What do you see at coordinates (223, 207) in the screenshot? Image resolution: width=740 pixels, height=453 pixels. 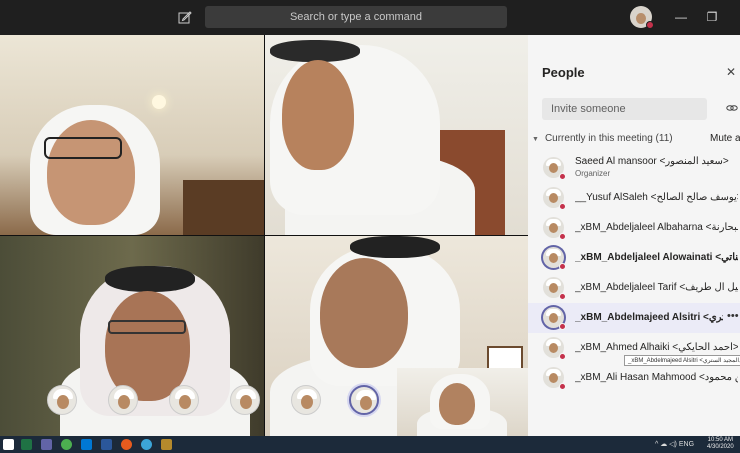 I see `shelf` at bounding box center [223, 207].